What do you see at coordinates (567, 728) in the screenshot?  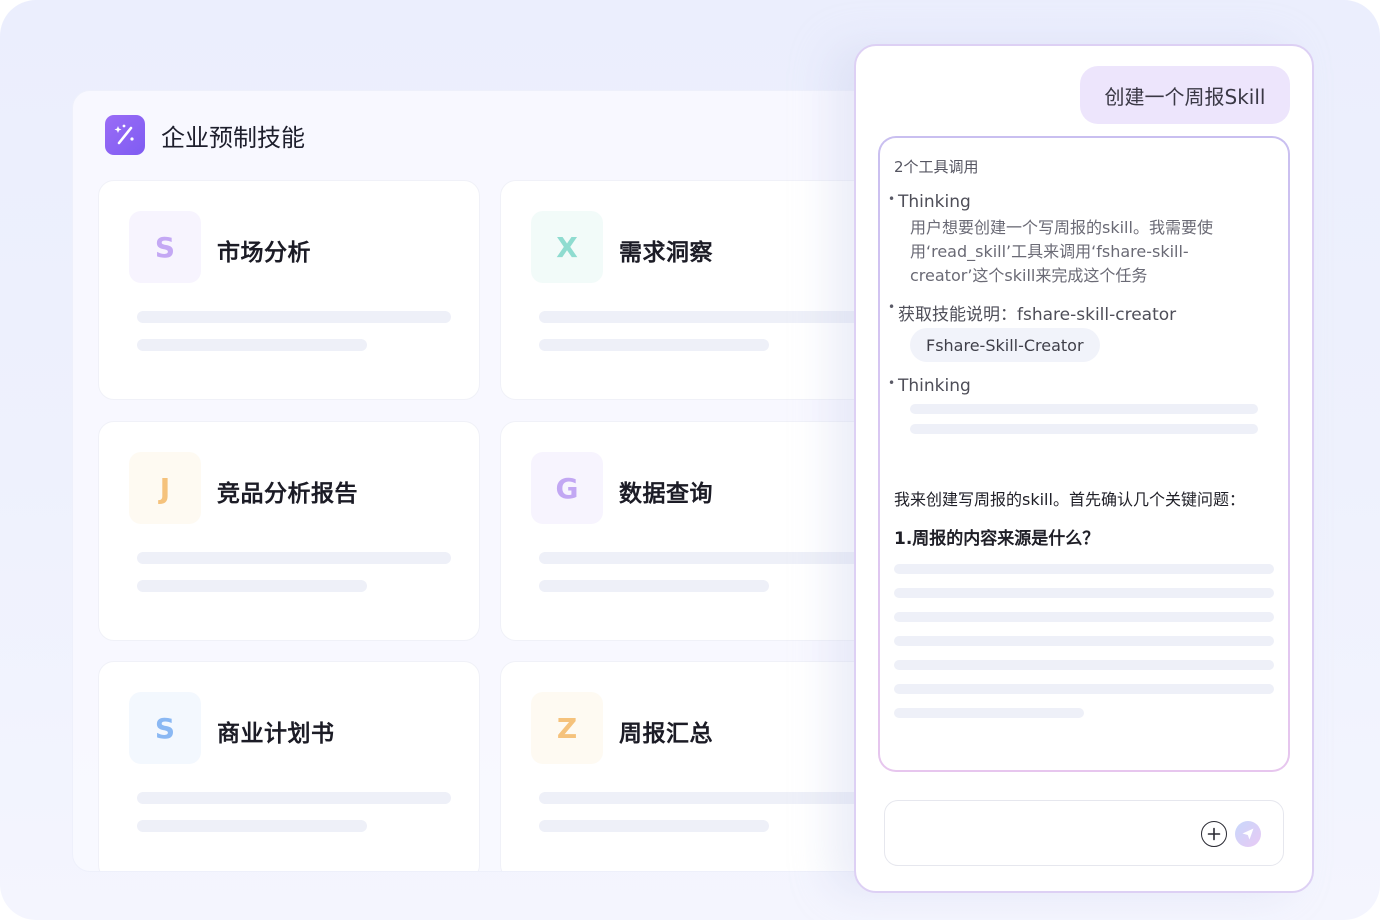 I see `skill-badge: Z` at bounding box center [567, 728].